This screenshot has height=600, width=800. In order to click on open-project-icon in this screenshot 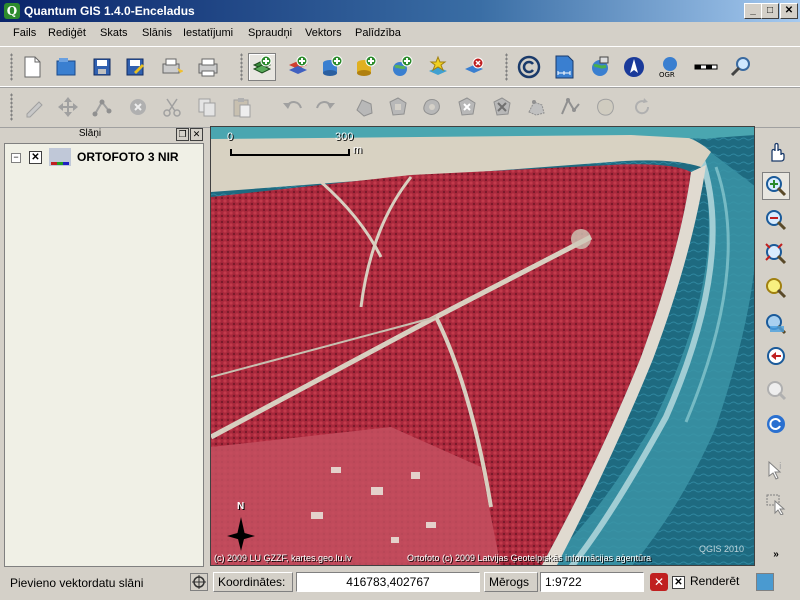, I will do `click(67, 67)`.